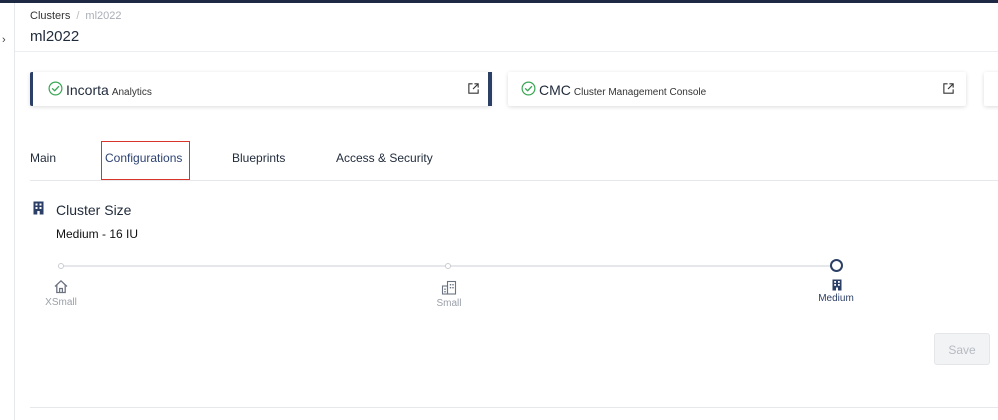 This screenshot has width=998, height=420. Describe the element at coordinates (97, 234) in the screenshot. I see `cluster-size-value: Medium - 16 IU` at that location.